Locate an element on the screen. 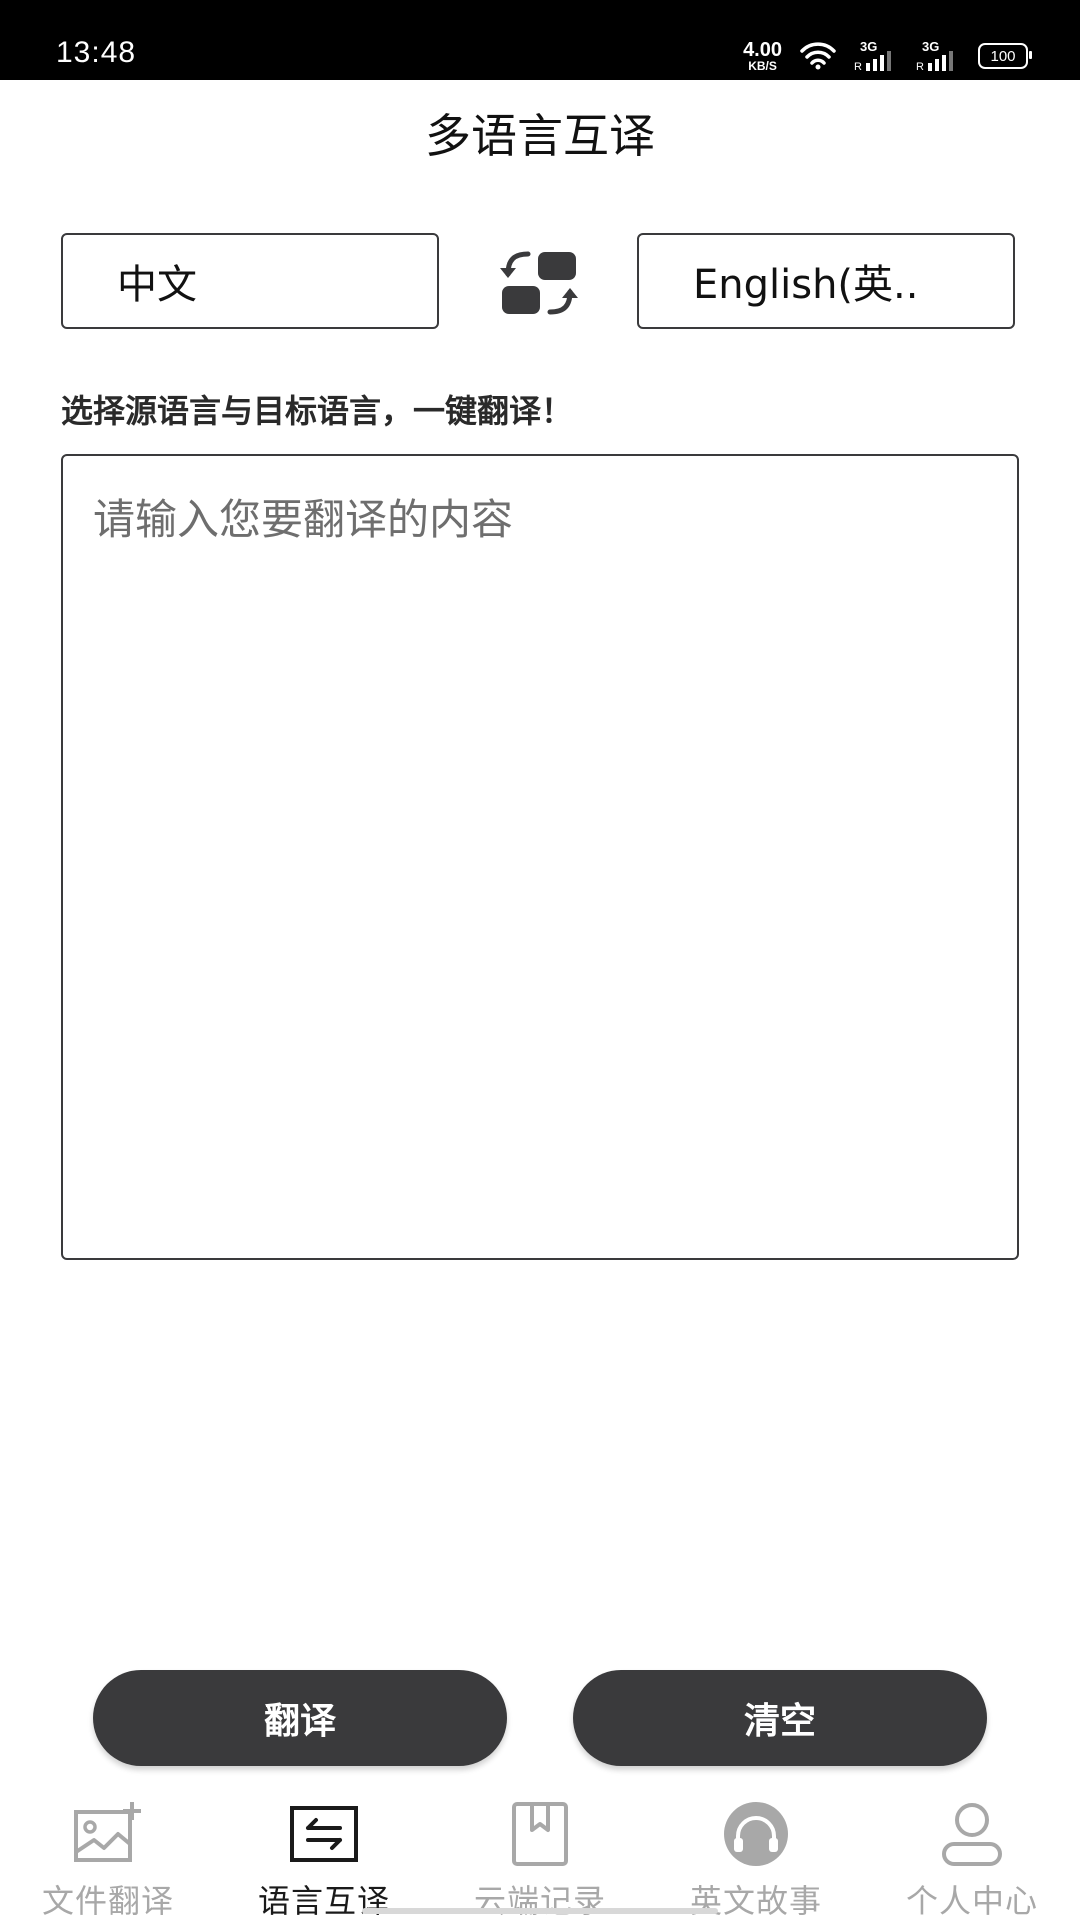 The image size is (1080, 1922). swap-languages-icon is located at coordinates (539, 283).